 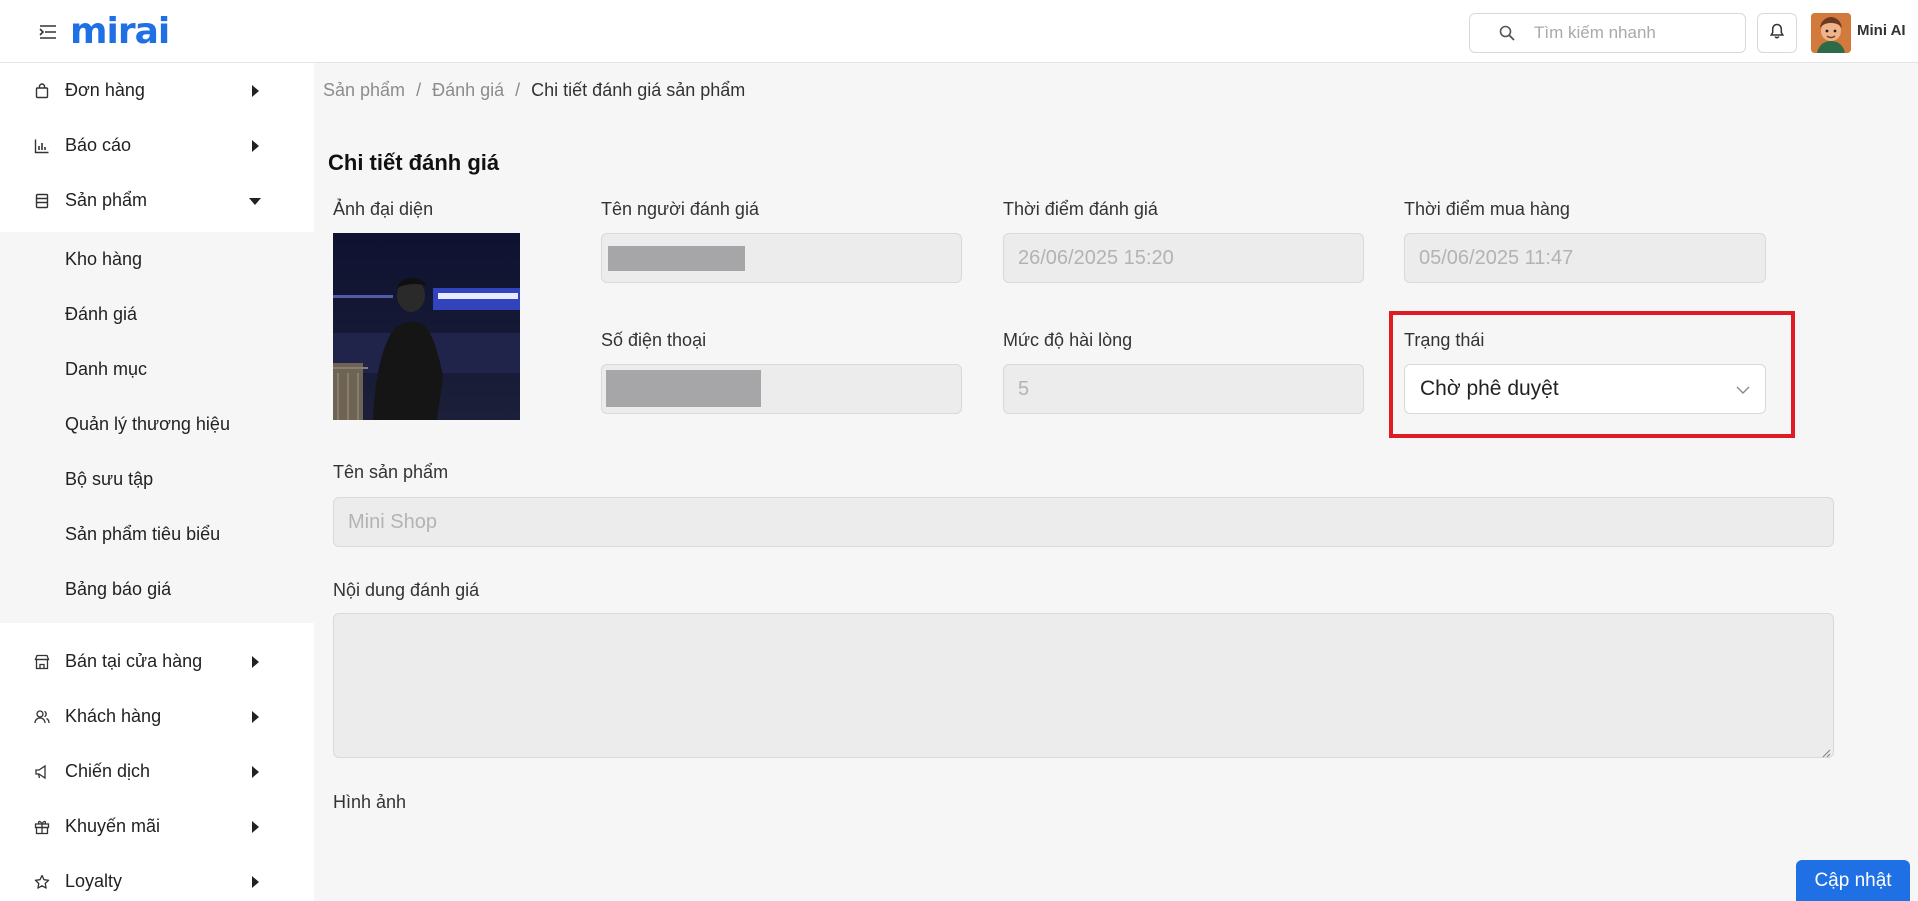 I want to click on sidebar-item-label: Khách hàng, so click(x=113, y=716).